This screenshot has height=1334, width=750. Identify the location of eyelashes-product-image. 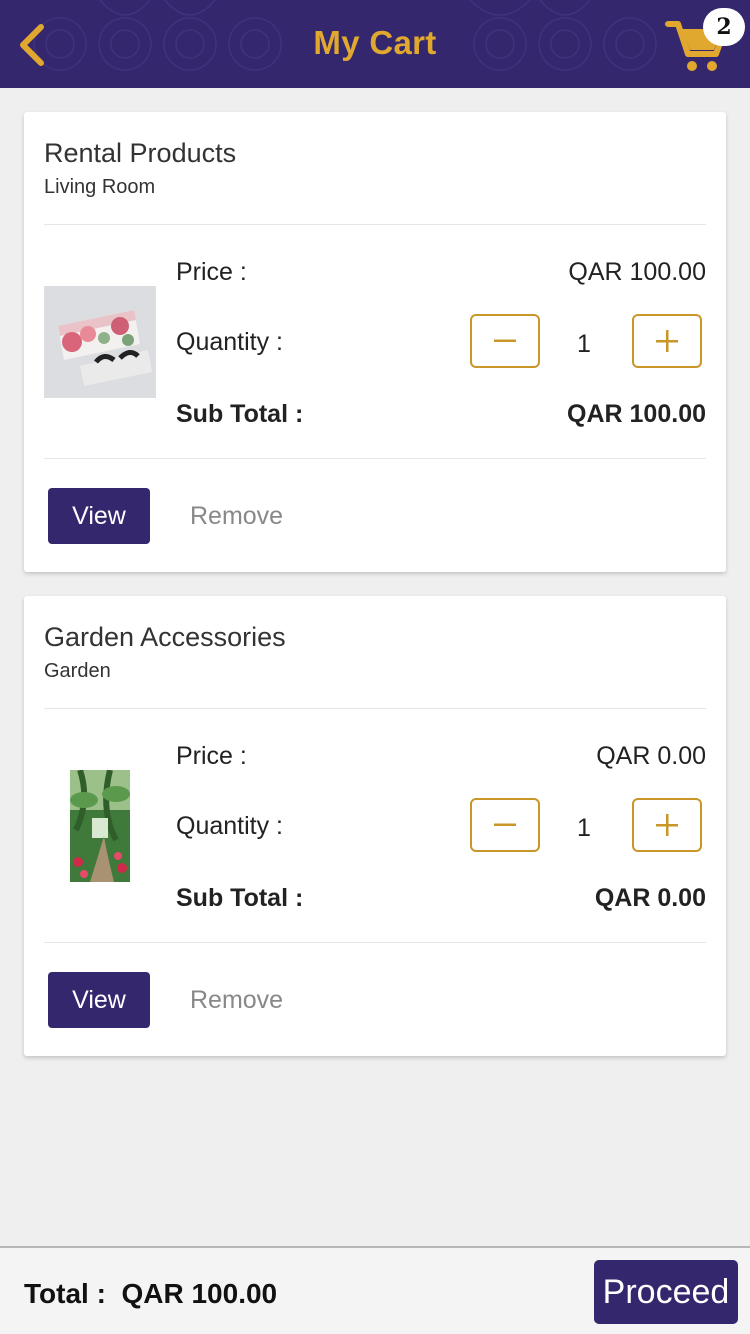
(100, 342).